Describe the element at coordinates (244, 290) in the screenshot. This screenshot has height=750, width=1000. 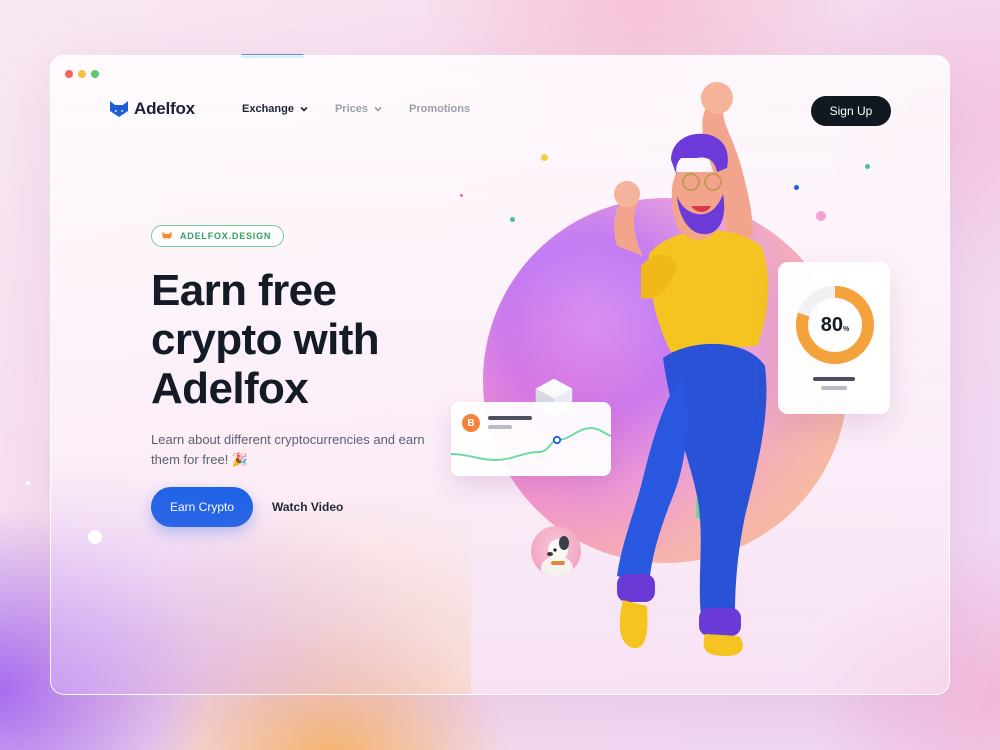
I see `headline-line-1: Earn free` at that location.